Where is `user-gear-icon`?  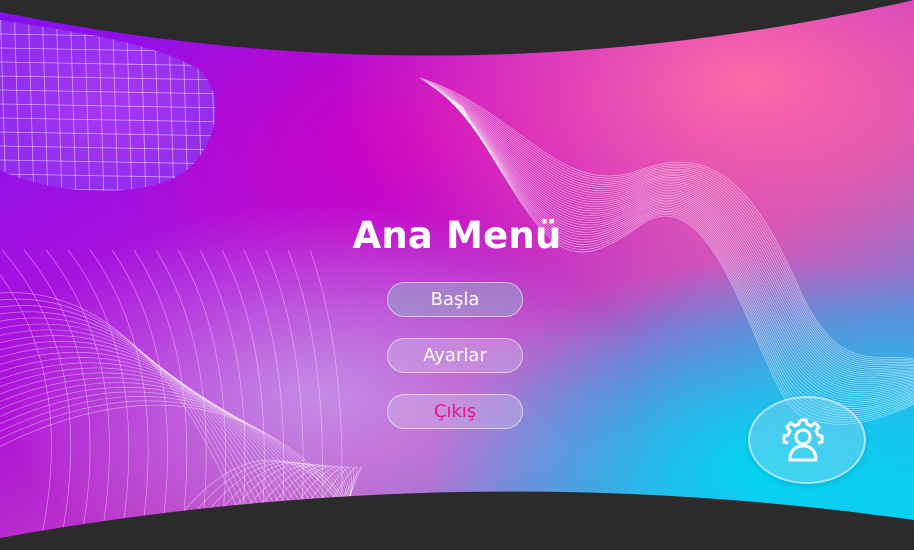 user-gear-icon is located at coordinates (803, 440).